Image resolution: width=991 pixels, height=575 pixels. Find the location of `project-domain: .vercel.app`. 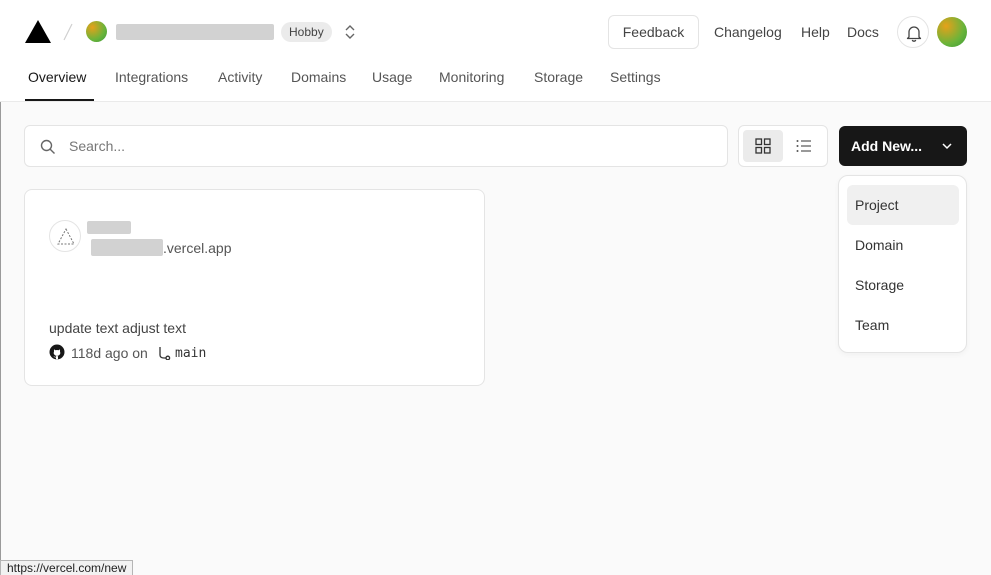

project-domain: .vercel.app is located at coordinates (197, 248).